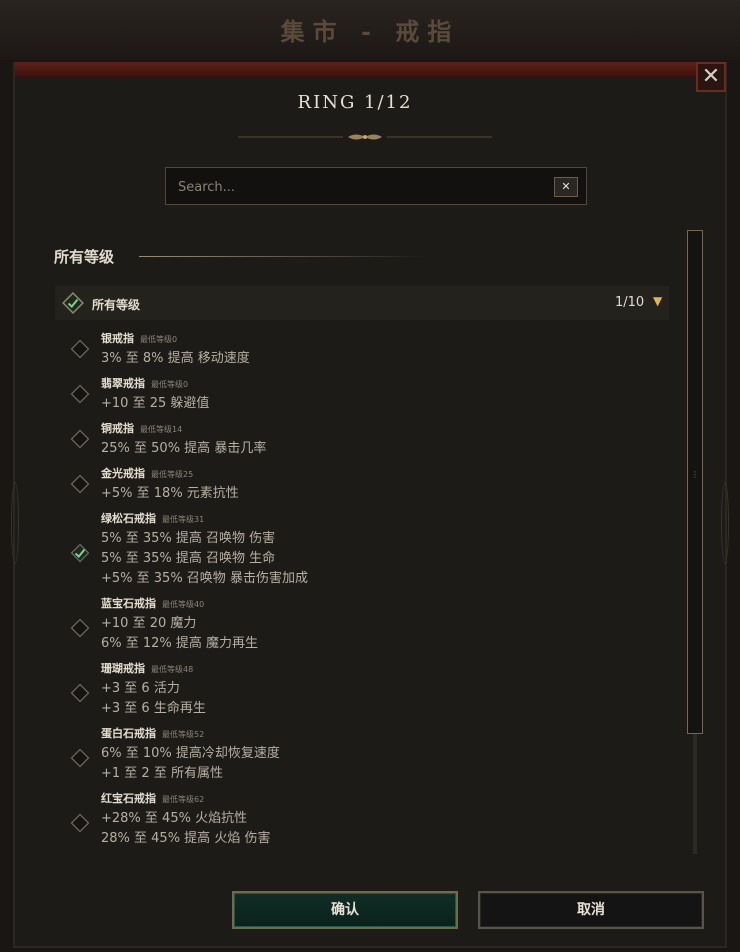 The height and width of the screenshot is (952, 740). Describe the element at coordinates (172, 669) in the screenshot. I see `min-level-label: 最低等级48` at that location.